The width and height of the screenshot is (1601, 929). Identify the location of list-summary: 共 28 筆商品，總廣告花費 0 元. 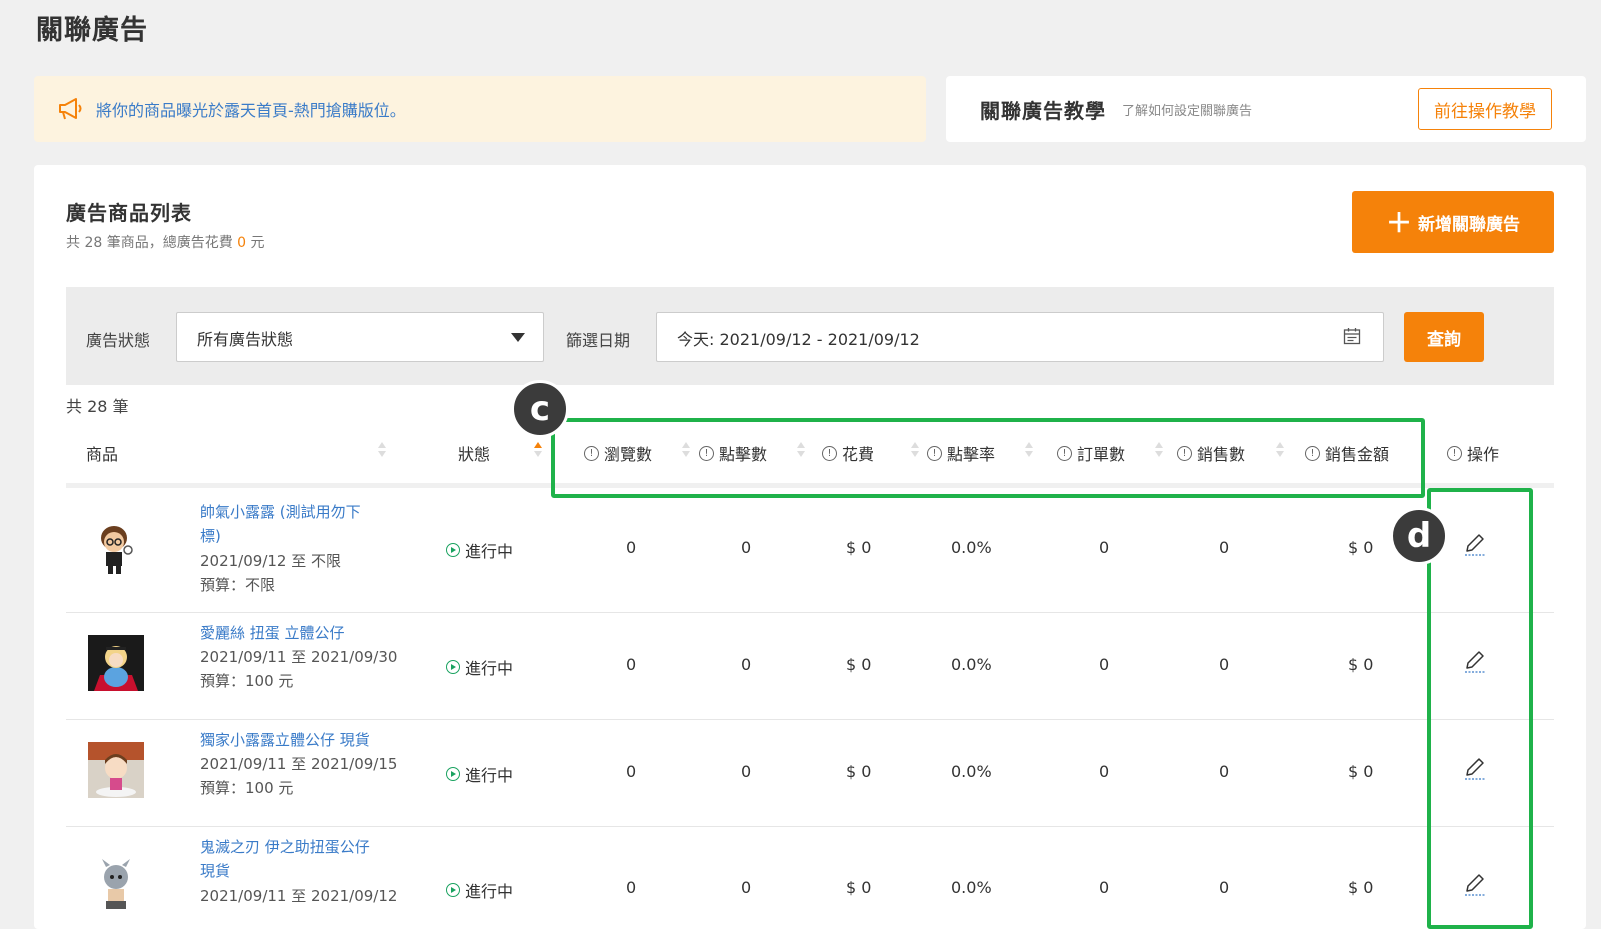
(165, 242).